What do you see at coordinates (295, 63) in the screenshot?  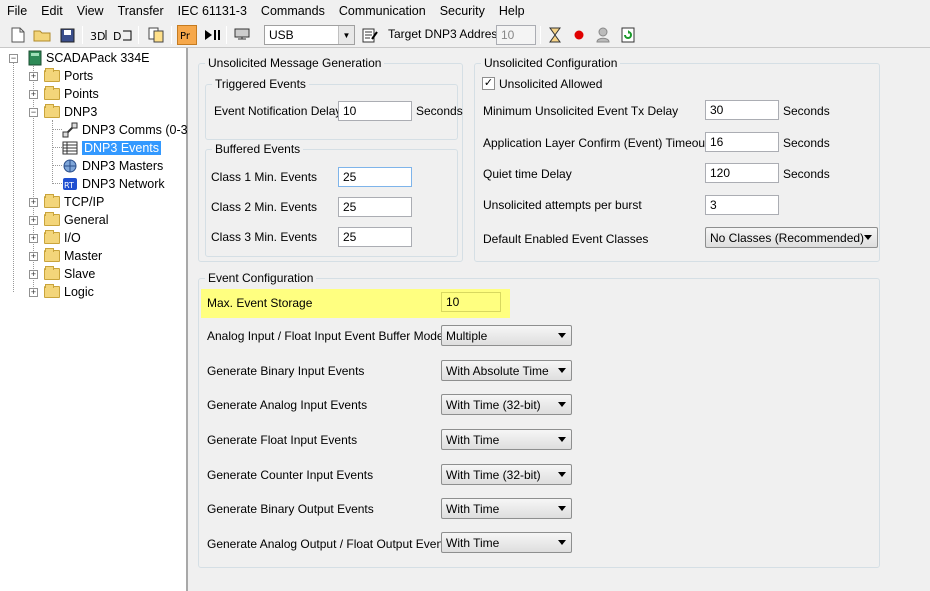 I see `group-title: Unsolicited Message Generation` at bounding box center [295, 63].